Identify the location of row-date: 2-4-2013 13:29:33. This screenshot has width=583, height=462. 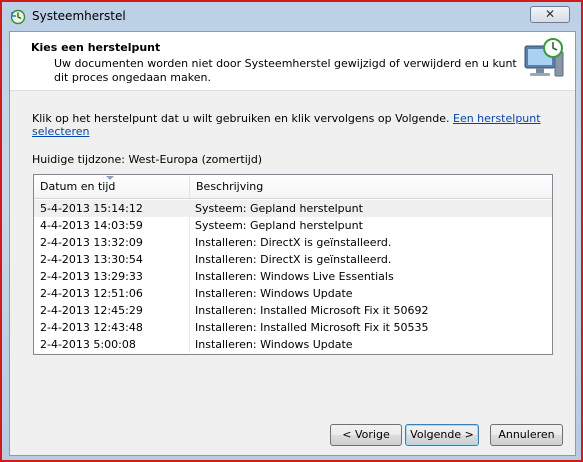
(91, 276).